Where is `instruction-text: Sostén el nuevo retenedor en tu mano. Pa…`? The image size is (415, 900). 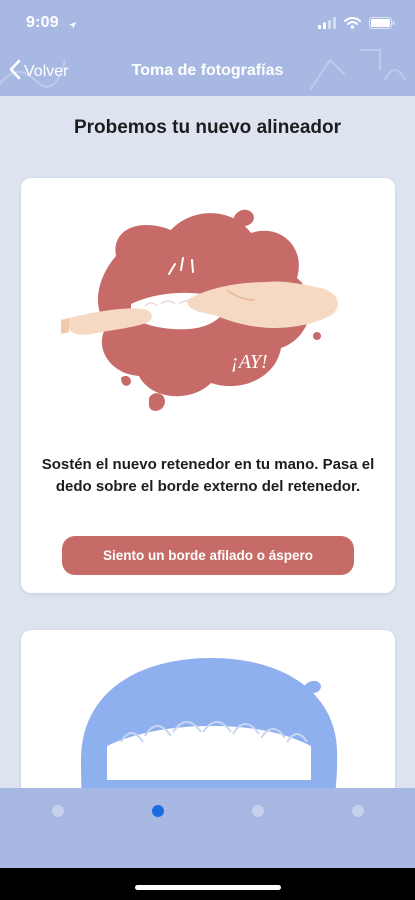
instruction-text: Sostén el nuevo retenedor en tu mano. Pa… is located at coordinates (208, 475).